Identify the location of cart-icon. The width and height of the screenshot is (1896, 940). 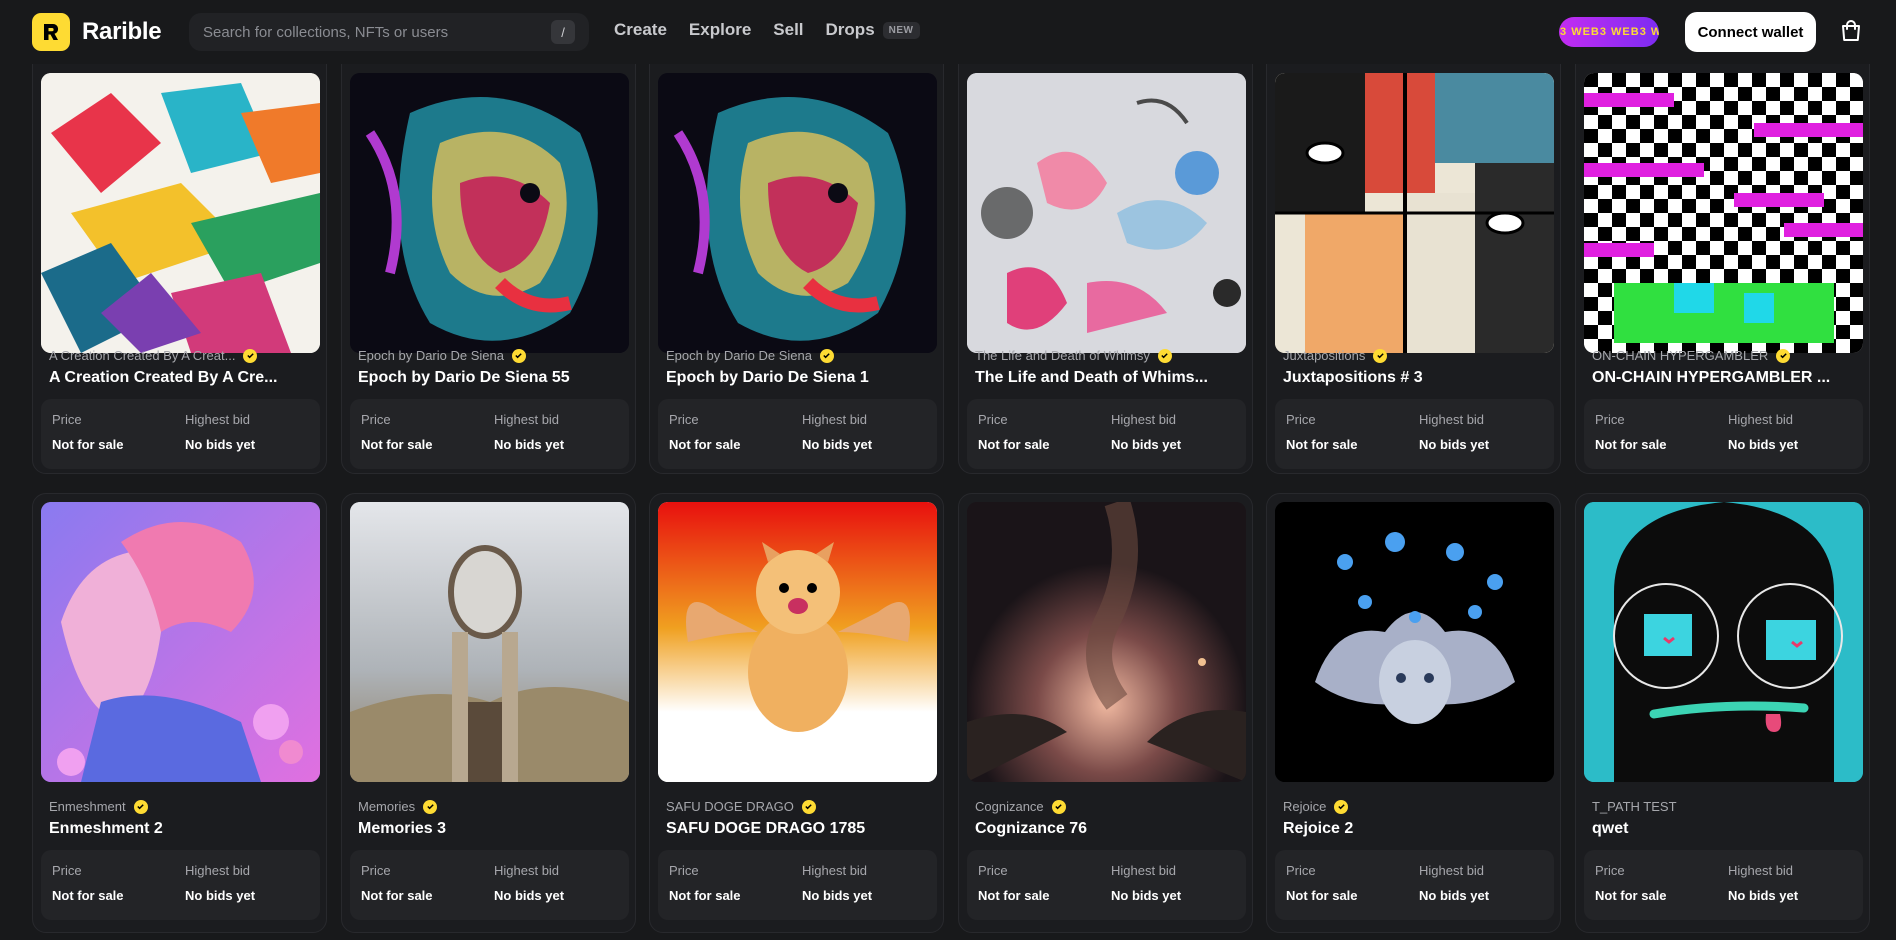
(1851, 31).